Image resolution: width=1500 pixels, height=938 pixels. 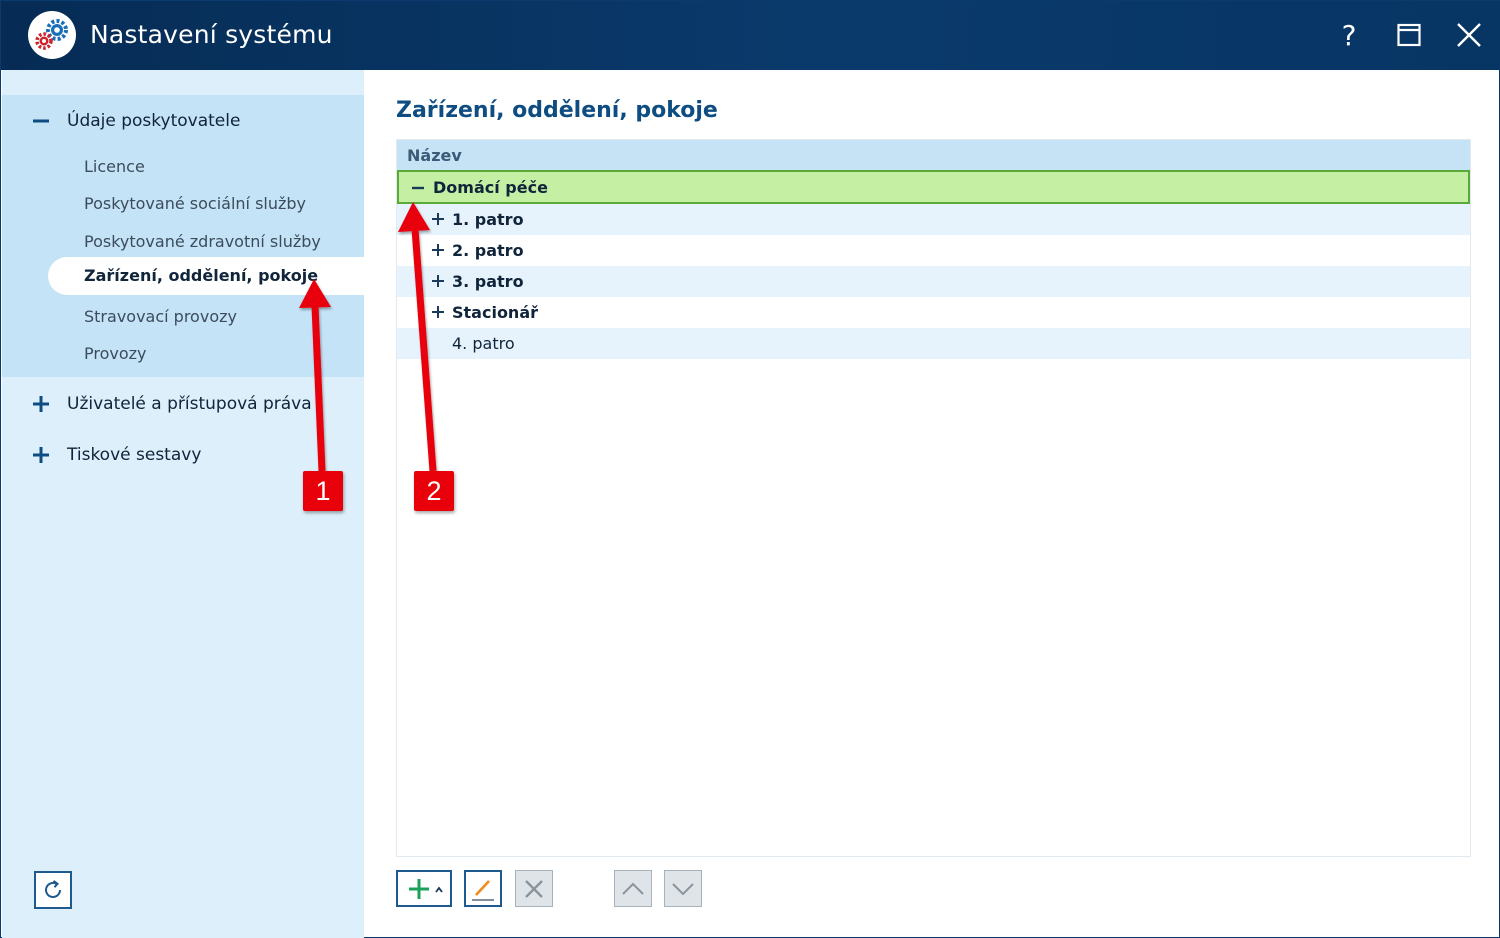 What do you see at coordinates (434, 491) in the screenshot?
I see `callout-badge-2: 2` at bounding box center [434, 491].